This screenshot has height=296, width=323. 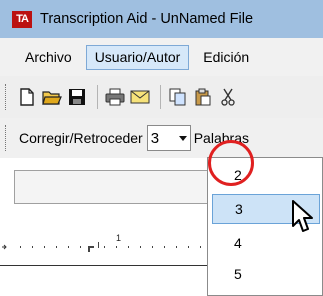 I want to click on app-icon: TA, so click(x=22, y=19).